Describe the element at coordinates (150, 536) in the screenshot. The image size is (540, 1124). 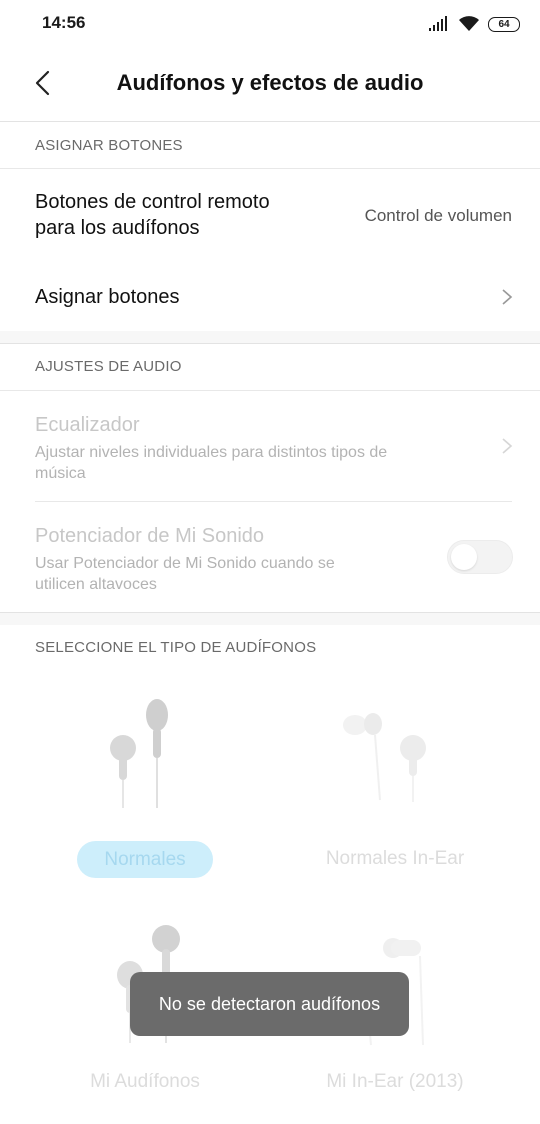
I see `sound-booster-title: Potenciador de Mi Sonido` at that location.